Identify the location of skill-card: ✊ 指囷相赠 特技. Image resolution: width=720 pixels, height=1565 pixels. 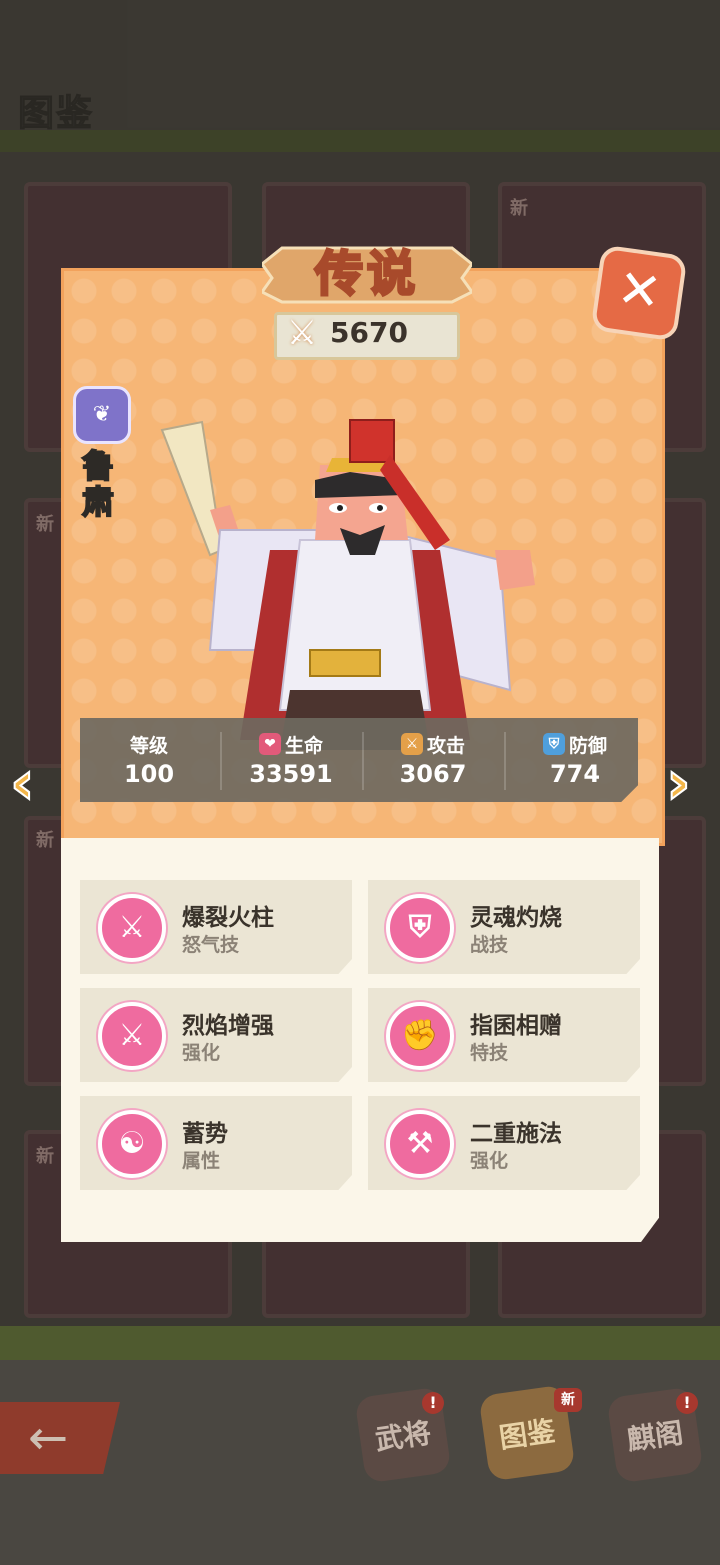
(504, 1035).